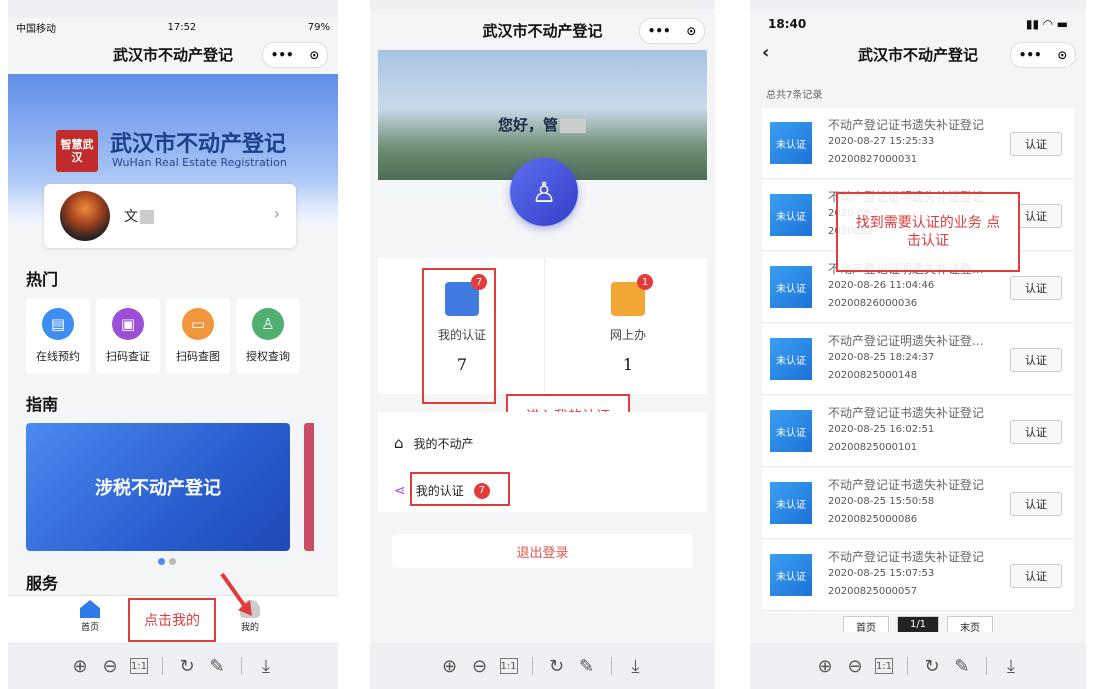  I want to click on stat-value: 1, so click(628, 364).